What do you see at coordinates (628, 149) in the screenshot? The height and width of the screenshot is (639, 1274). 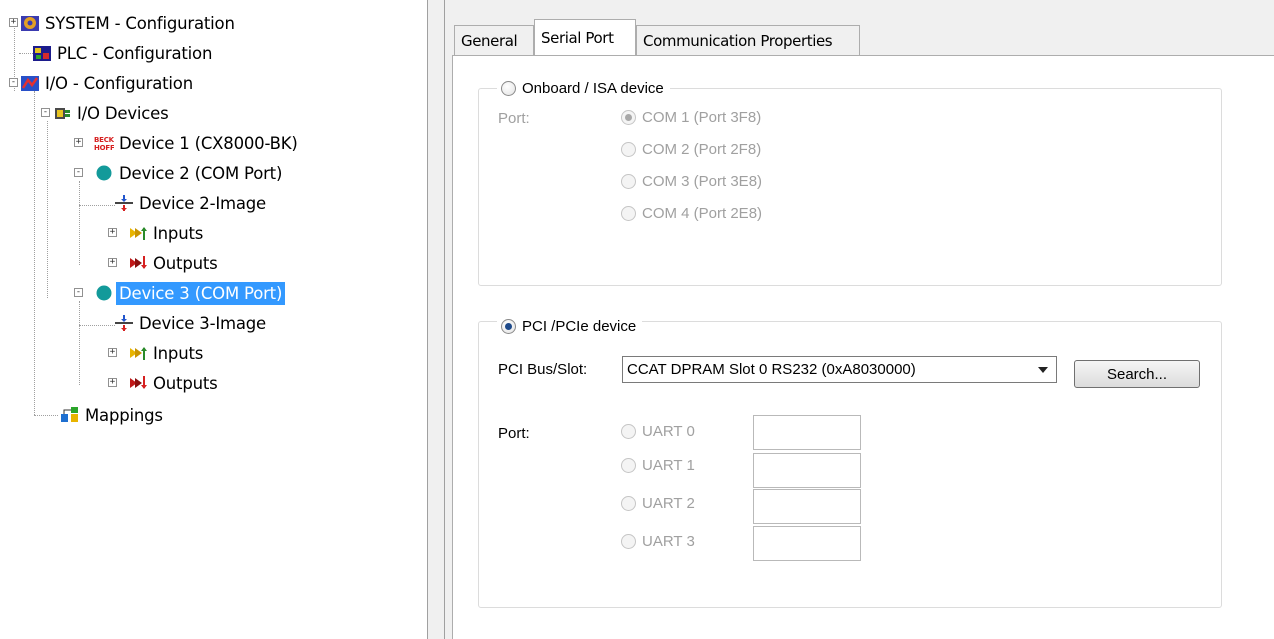 I see `com2-radio` at bounding box center [628, 149].